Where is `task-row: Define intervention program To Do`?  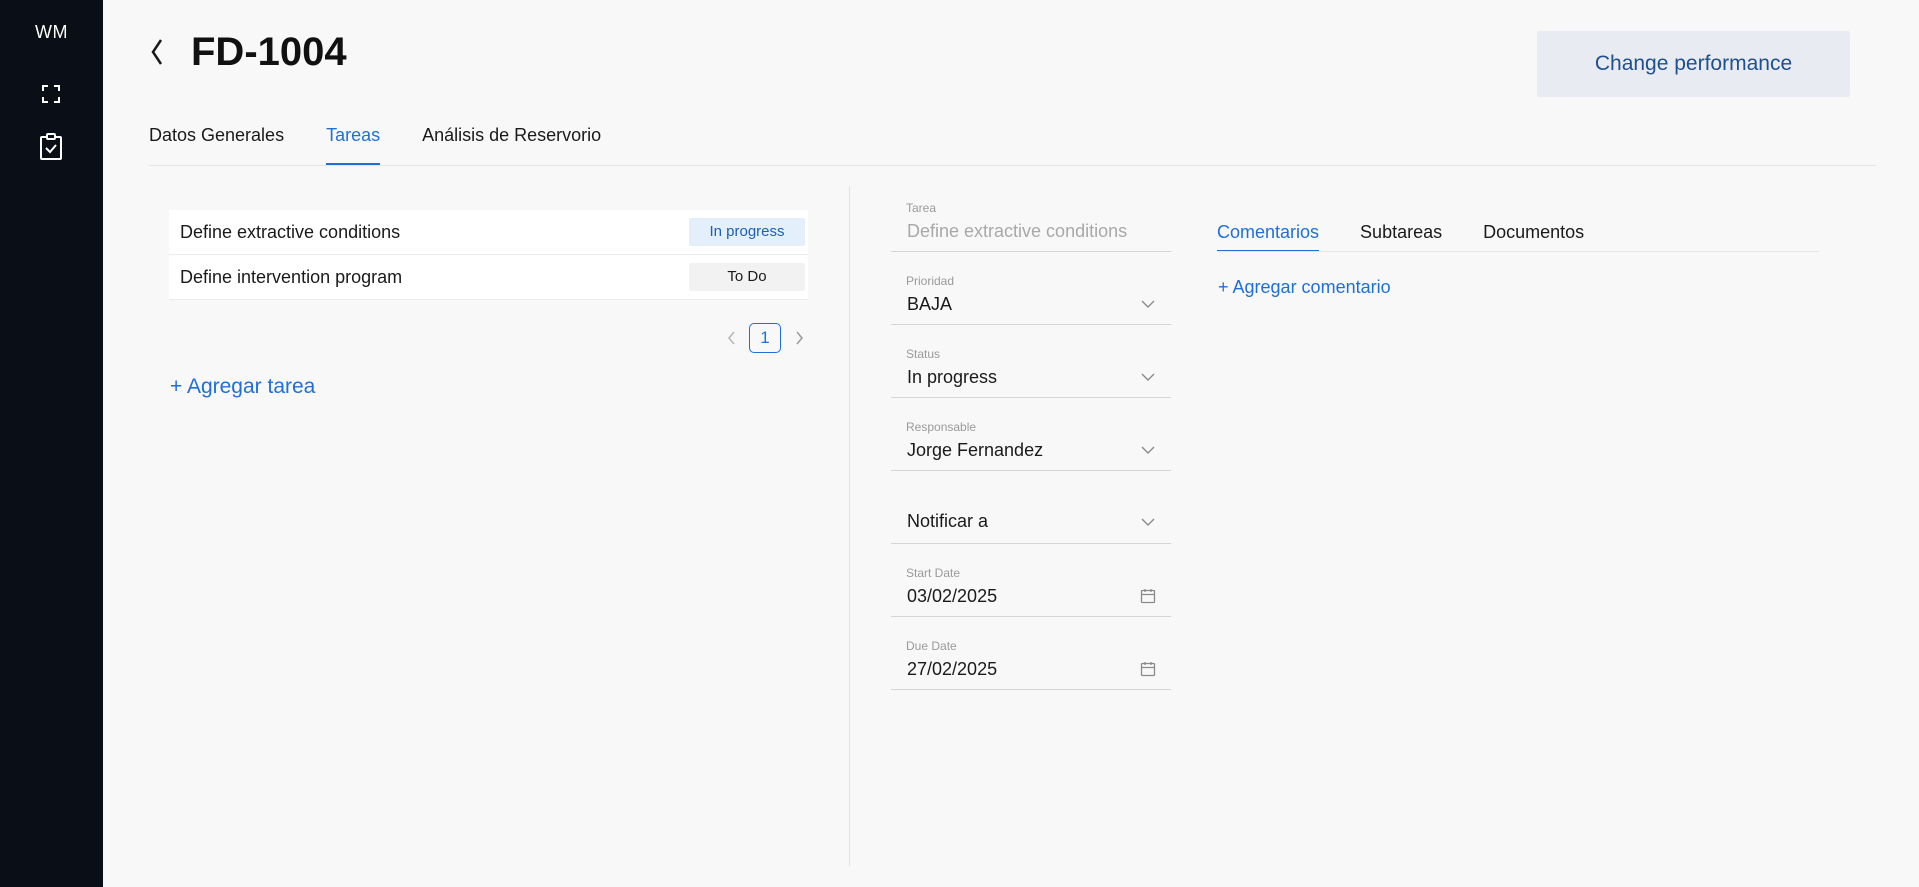 task-row: Define intervention program To Do is located at coordinates (488, 277).